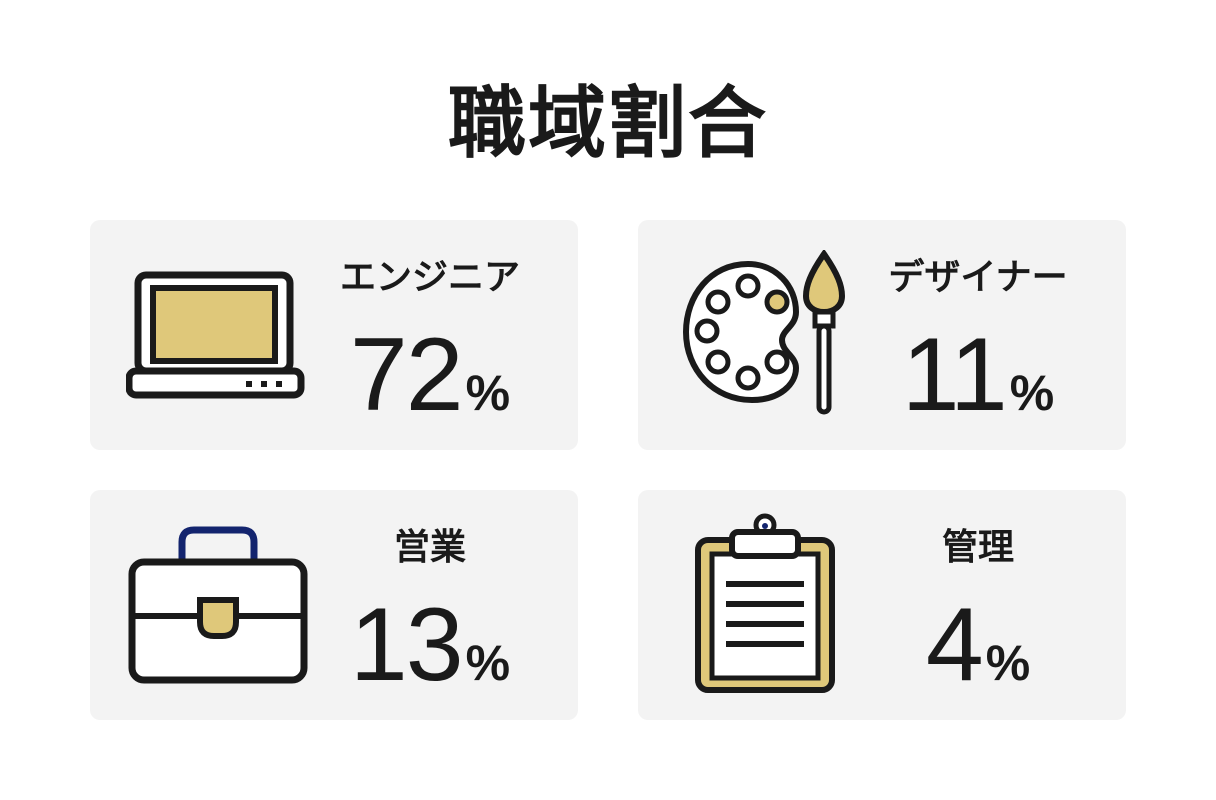  I want to click on card-label: 営業, so click(429, 547).